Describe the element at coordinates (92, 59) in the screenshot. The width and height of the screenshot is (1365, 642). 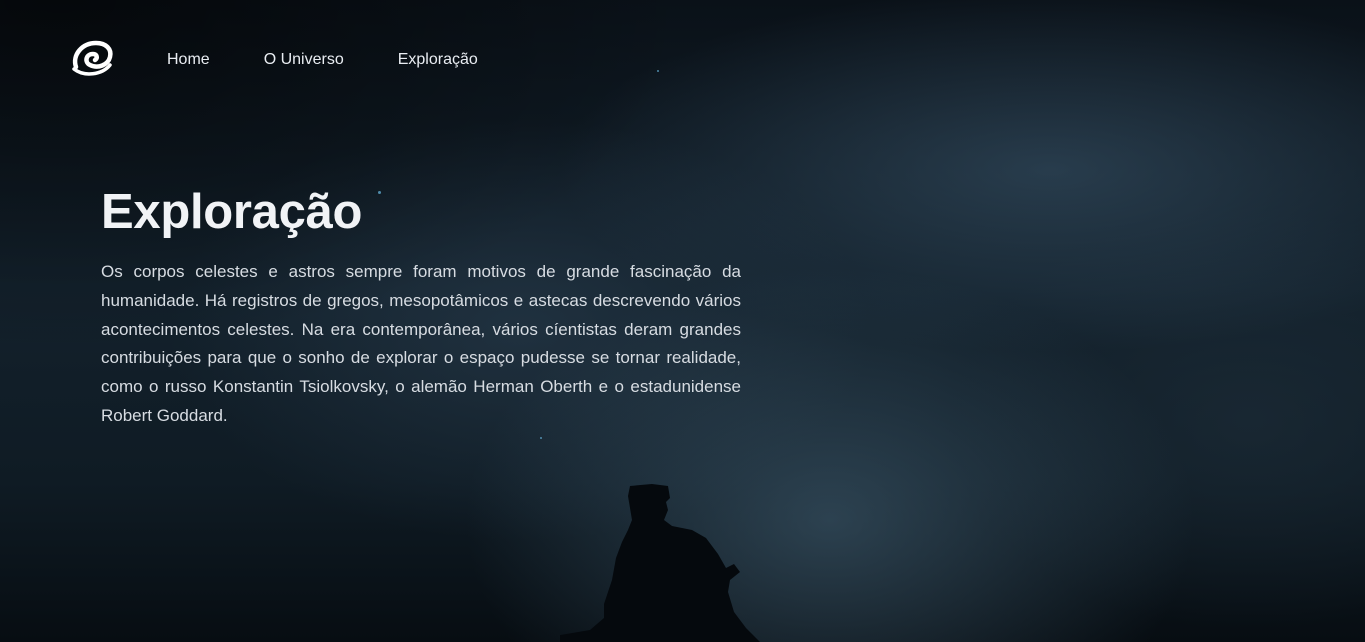
I see `swirl-logo-icon` at that location.